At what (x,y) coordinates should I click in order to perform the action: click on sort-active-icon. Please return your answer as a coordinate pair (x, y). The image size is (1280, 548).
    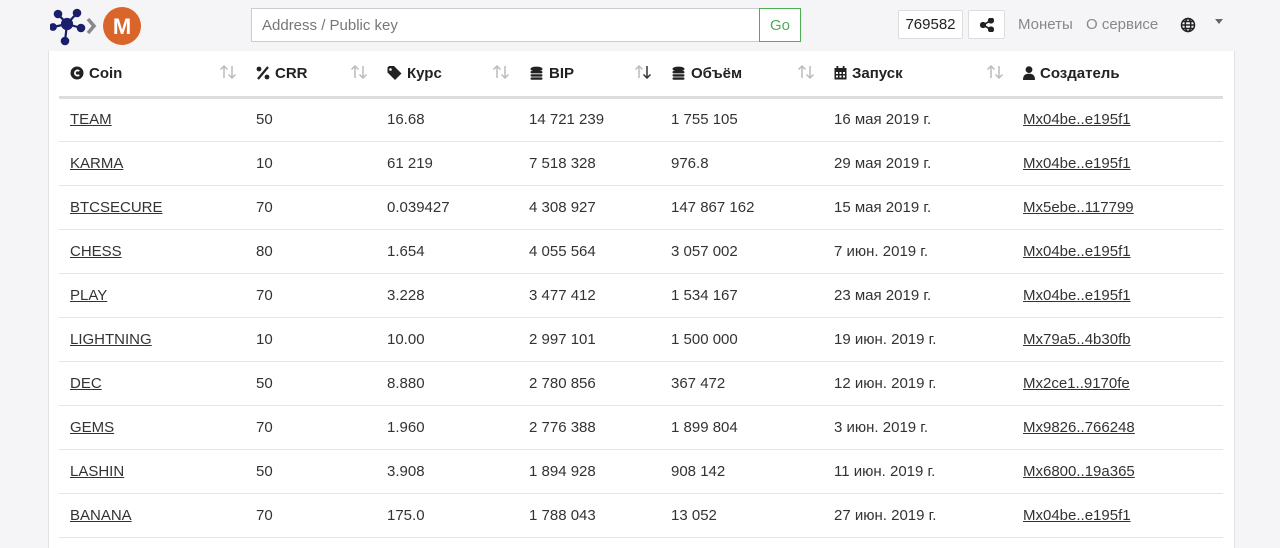
    Looking at the image, I should click on (643, 72).